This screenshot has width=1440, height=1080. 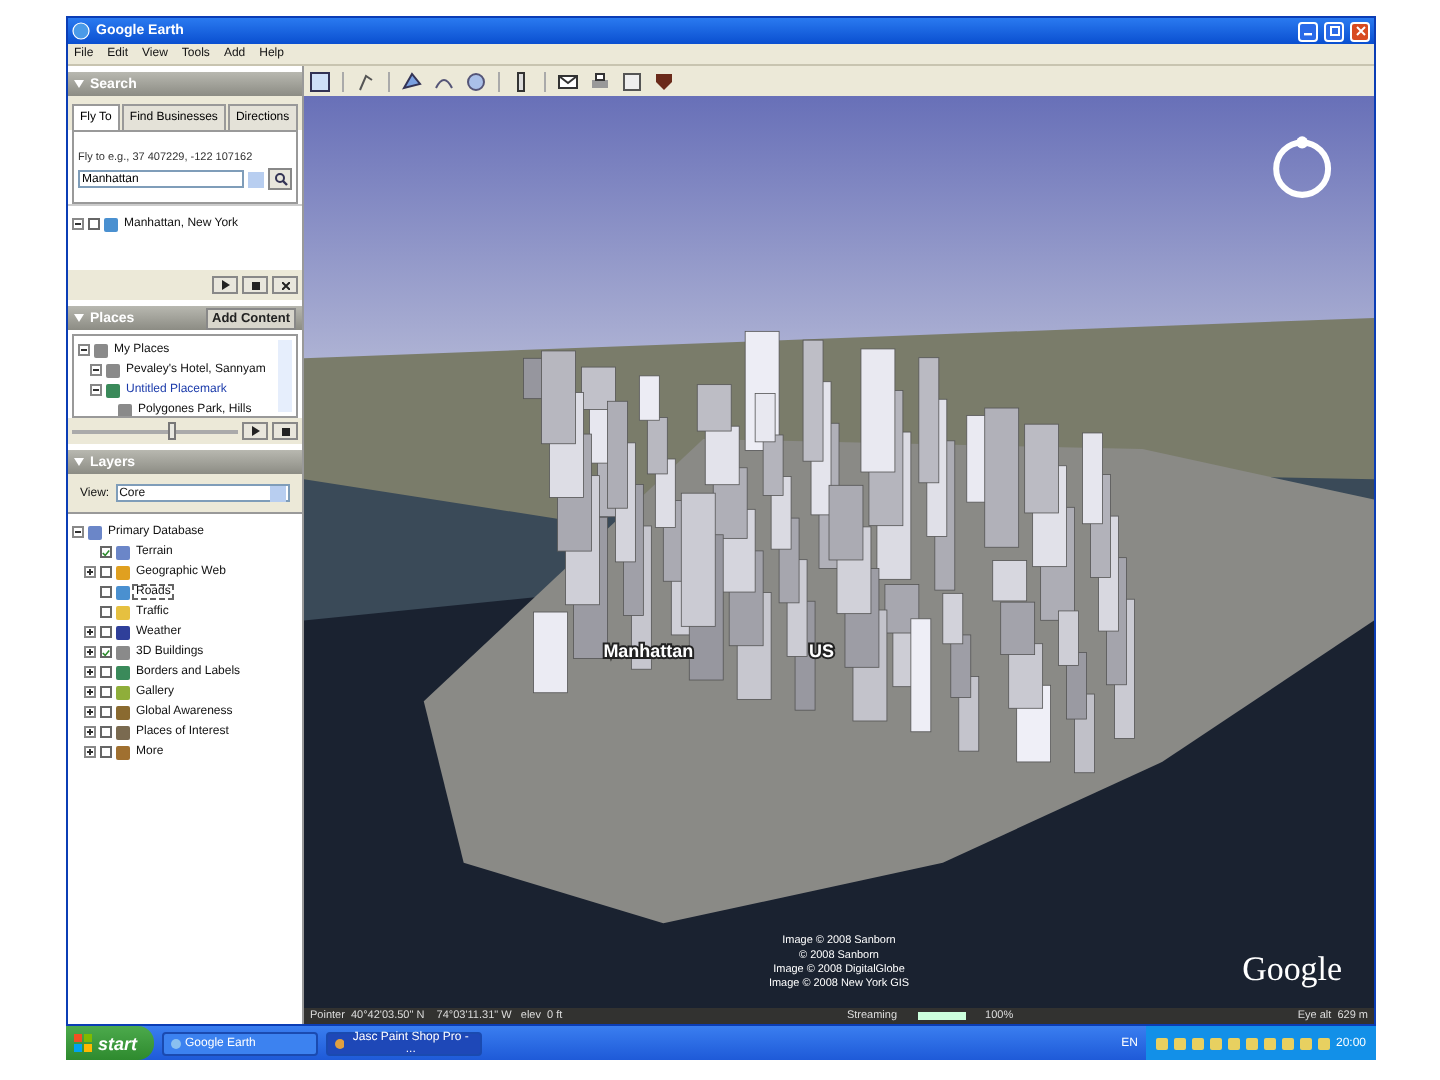 What do you see at coordinates (1292, 968) in the screenshot?
I see `logo: Google` at bounding box center [1292, 968].